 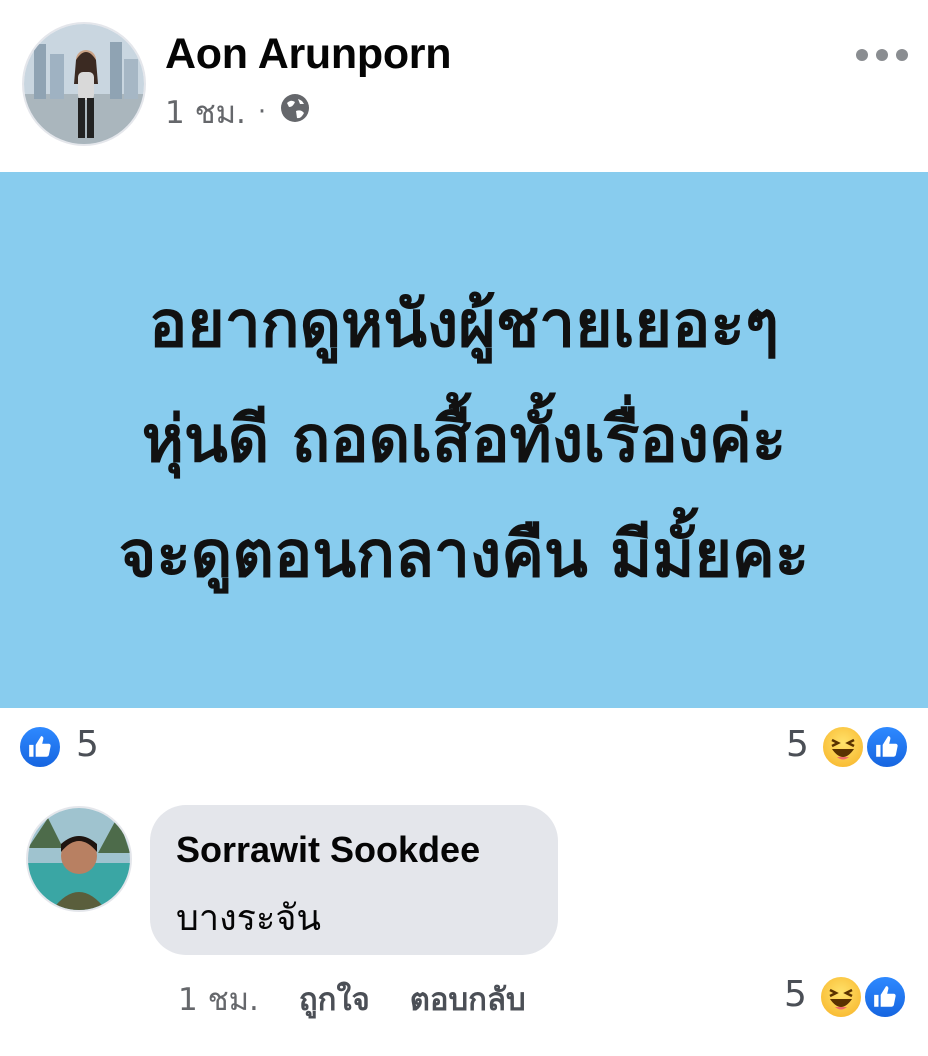 I want to click on like-count: 5, so click(x=87, y=744).